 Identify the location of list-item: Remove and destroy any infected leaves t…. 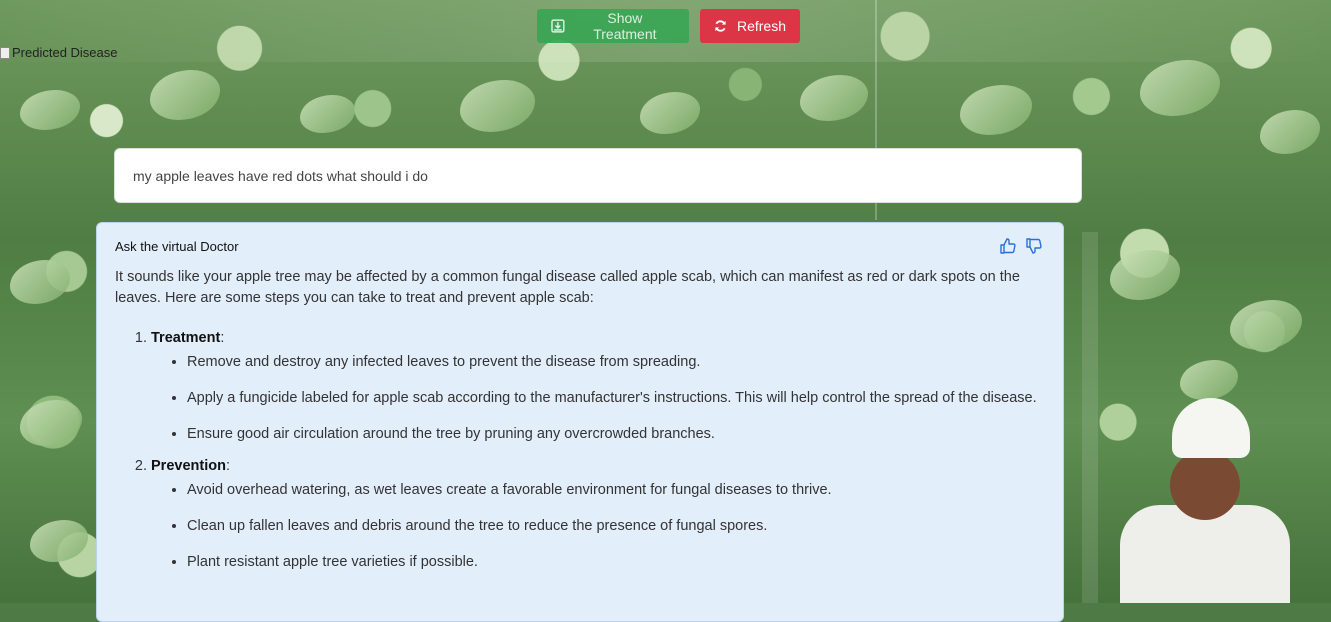
(616, 362).